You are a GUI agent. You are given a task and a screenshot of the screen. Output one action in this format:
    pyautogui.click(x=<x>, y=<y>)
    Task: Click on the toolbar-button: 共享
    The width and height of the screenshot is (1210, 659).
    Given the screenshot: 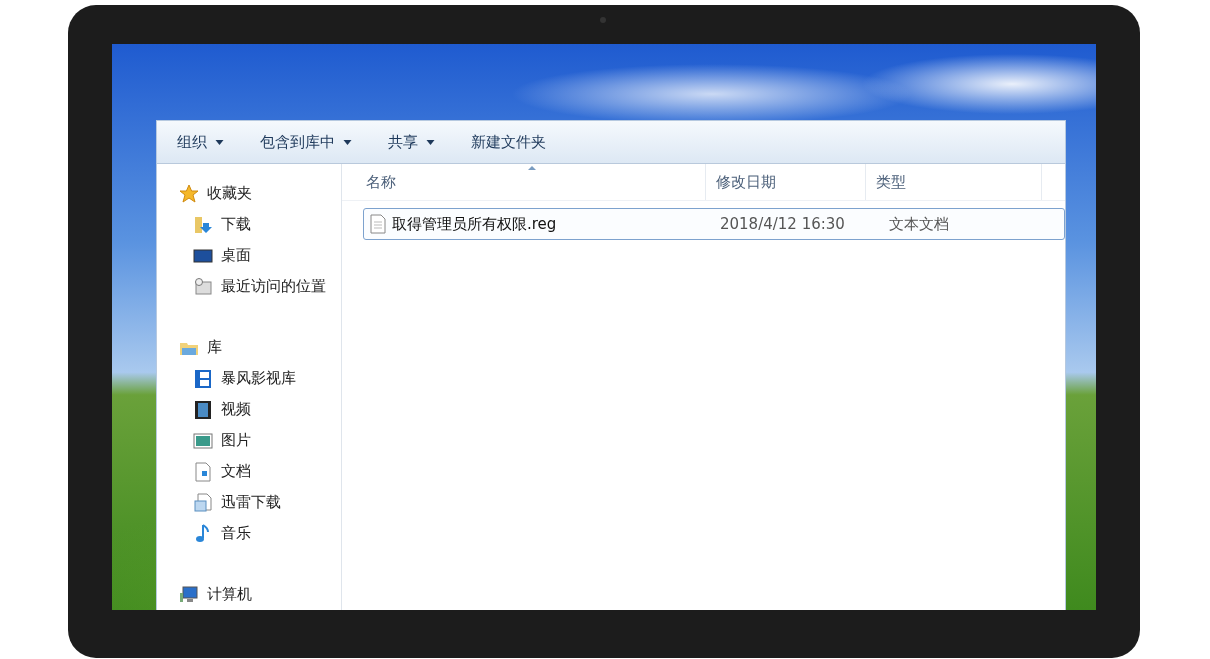 What is the action you would take?
    pyautogui.click(x=411, y=142)
    